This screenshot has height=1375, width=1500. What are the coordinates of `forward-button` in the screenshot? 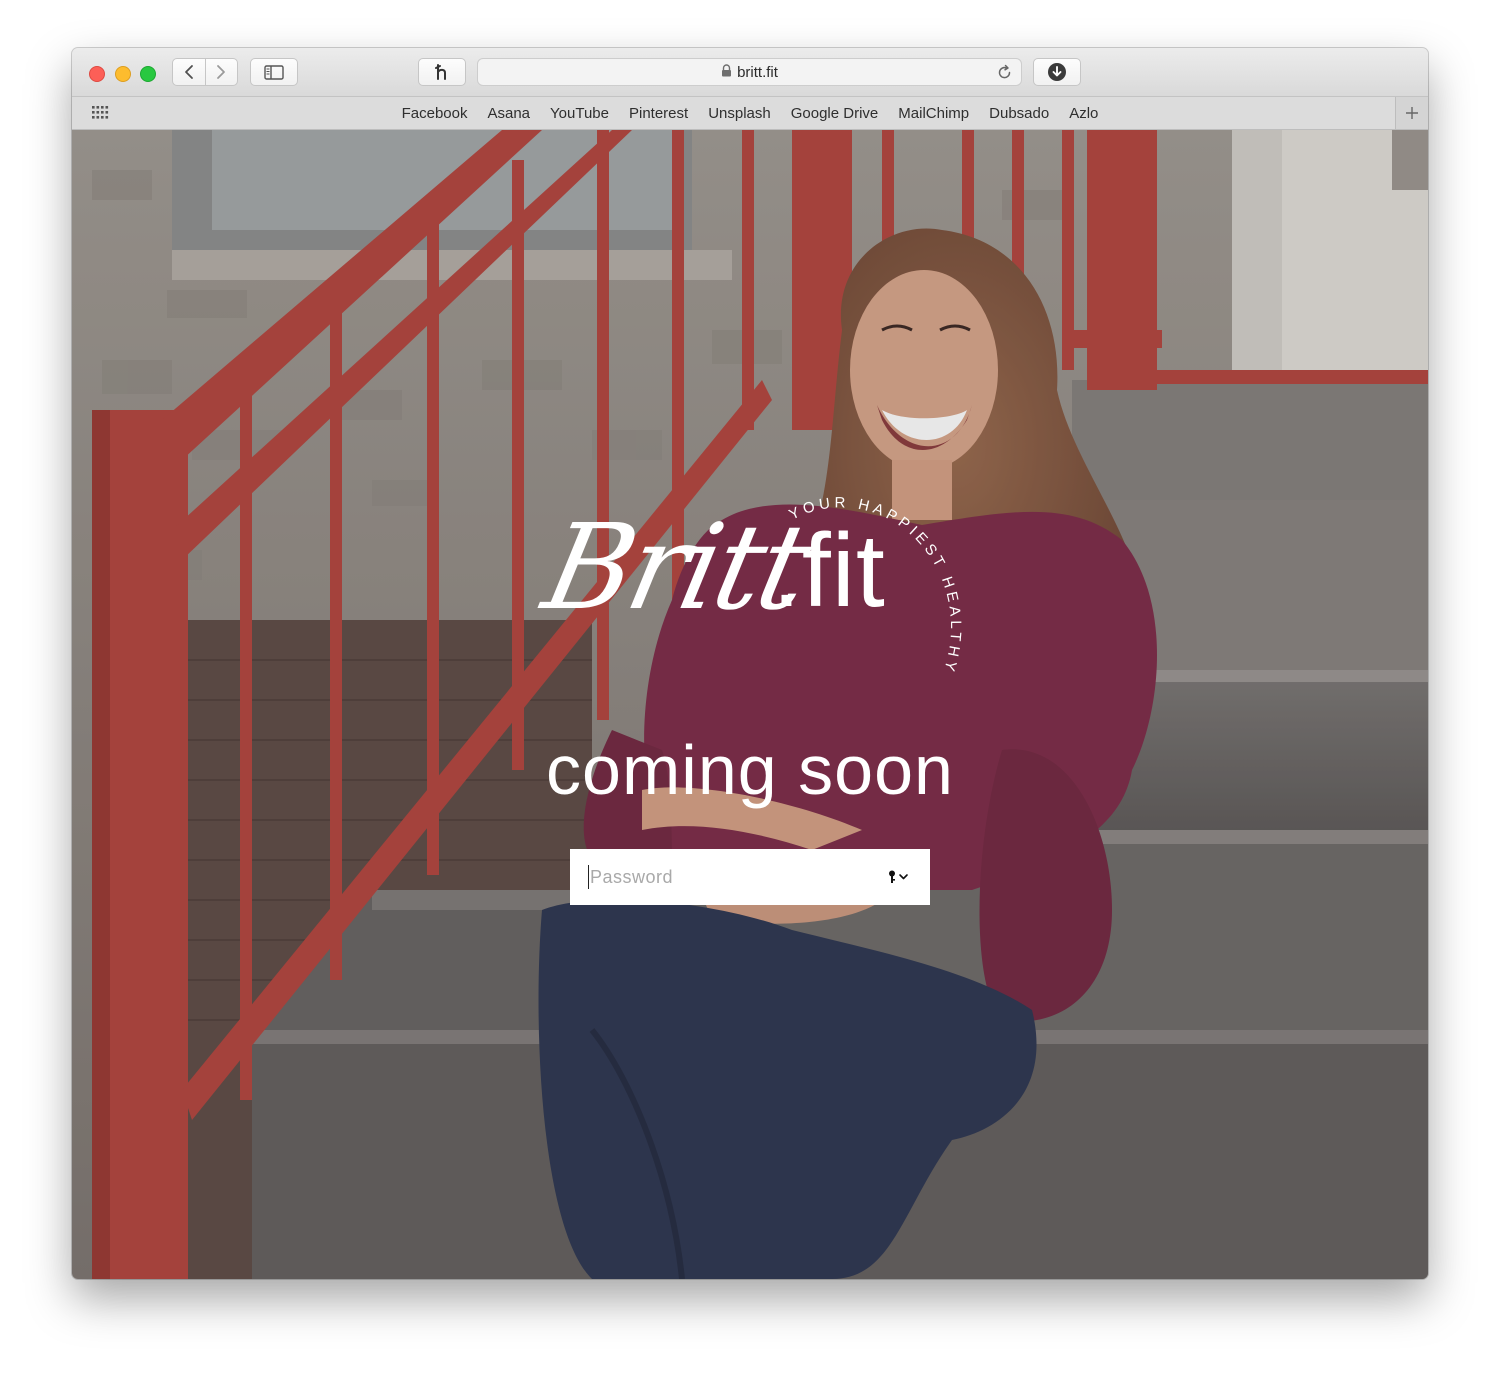 It's located at (221, 72).